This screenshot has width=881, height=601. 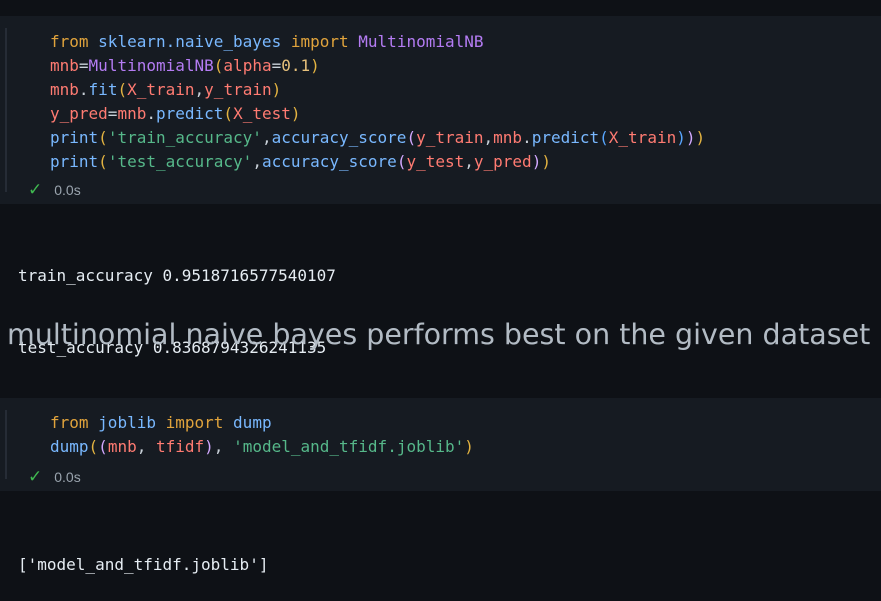 What do you see at coordinates (143, 564) in the screenshot?
I see `output-line: ['model_and_tfidf.joblib']` at bounding box center [143, 564].